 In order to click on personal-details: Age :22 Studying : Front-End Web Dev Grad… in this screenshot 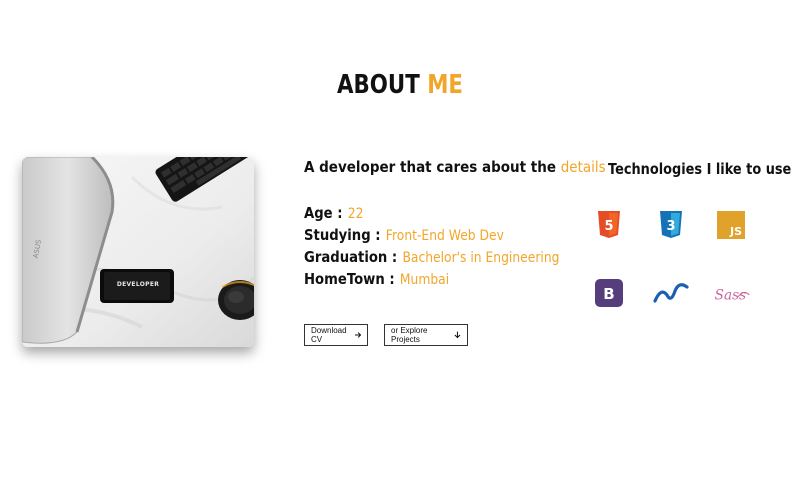, I will do `click(449, 246)`.